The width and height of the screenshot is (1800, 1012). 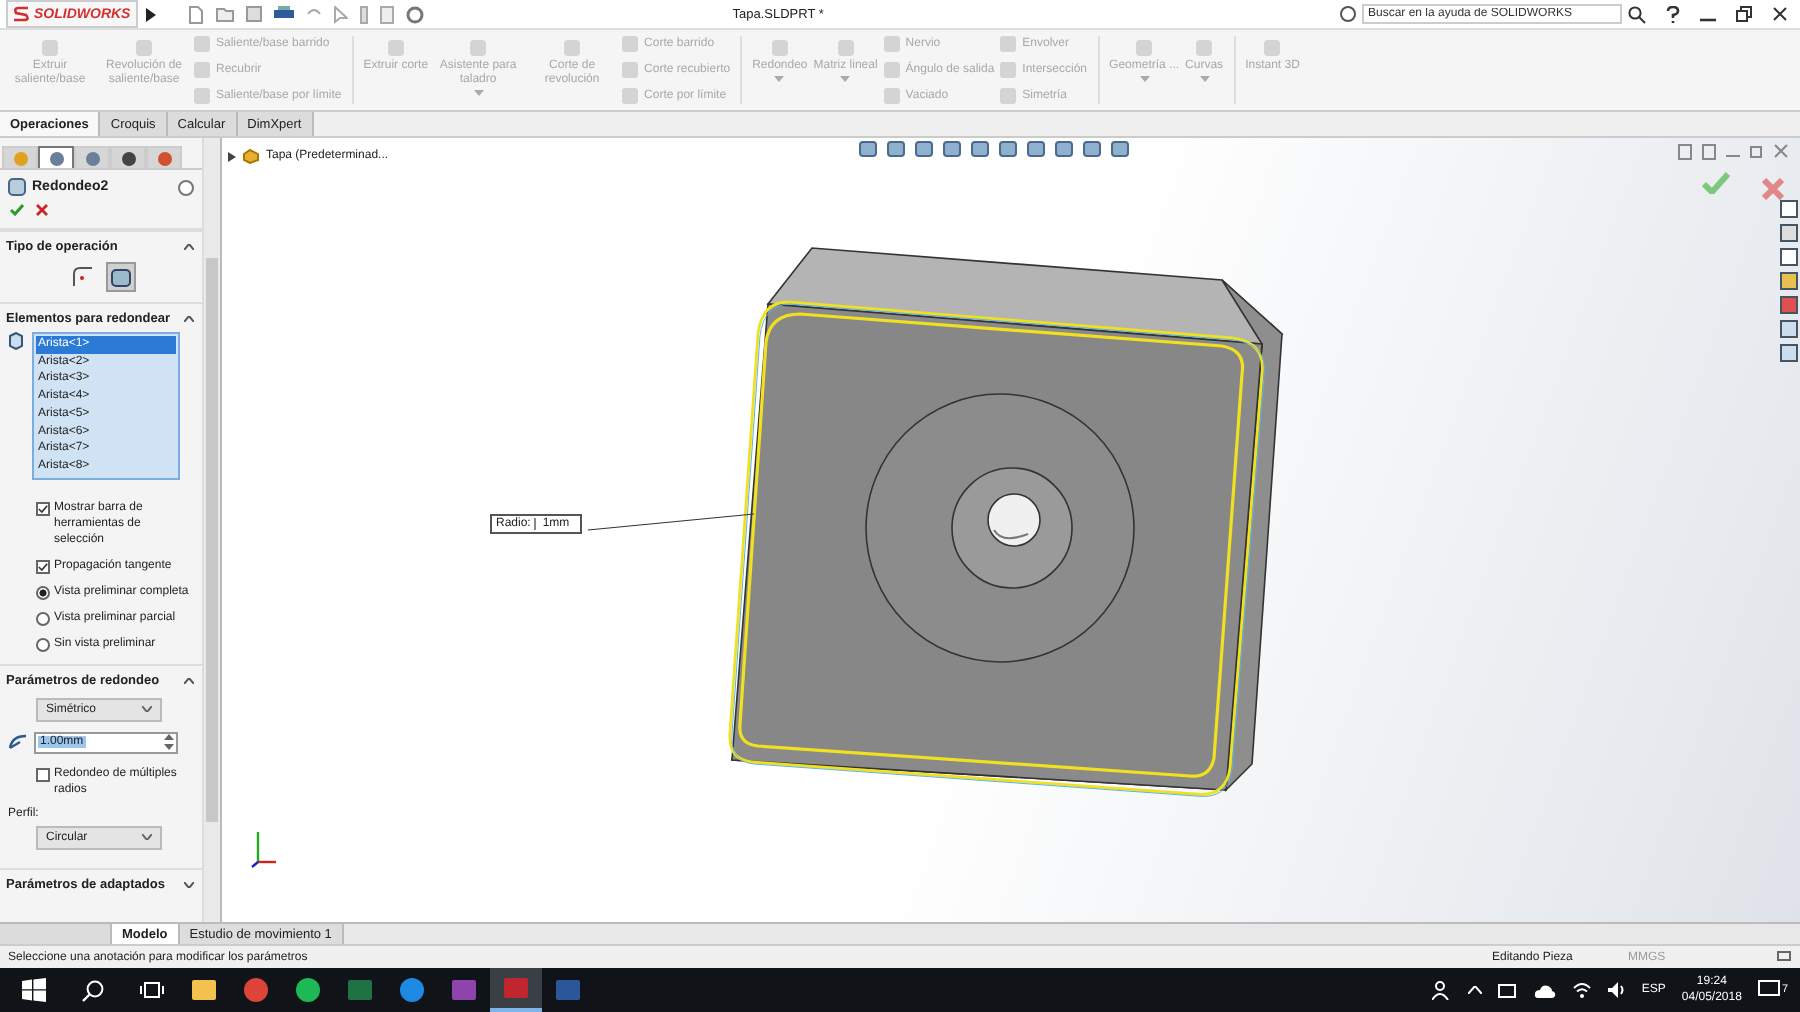 I want to click on notification-icon, so click(x=1768, y=990).